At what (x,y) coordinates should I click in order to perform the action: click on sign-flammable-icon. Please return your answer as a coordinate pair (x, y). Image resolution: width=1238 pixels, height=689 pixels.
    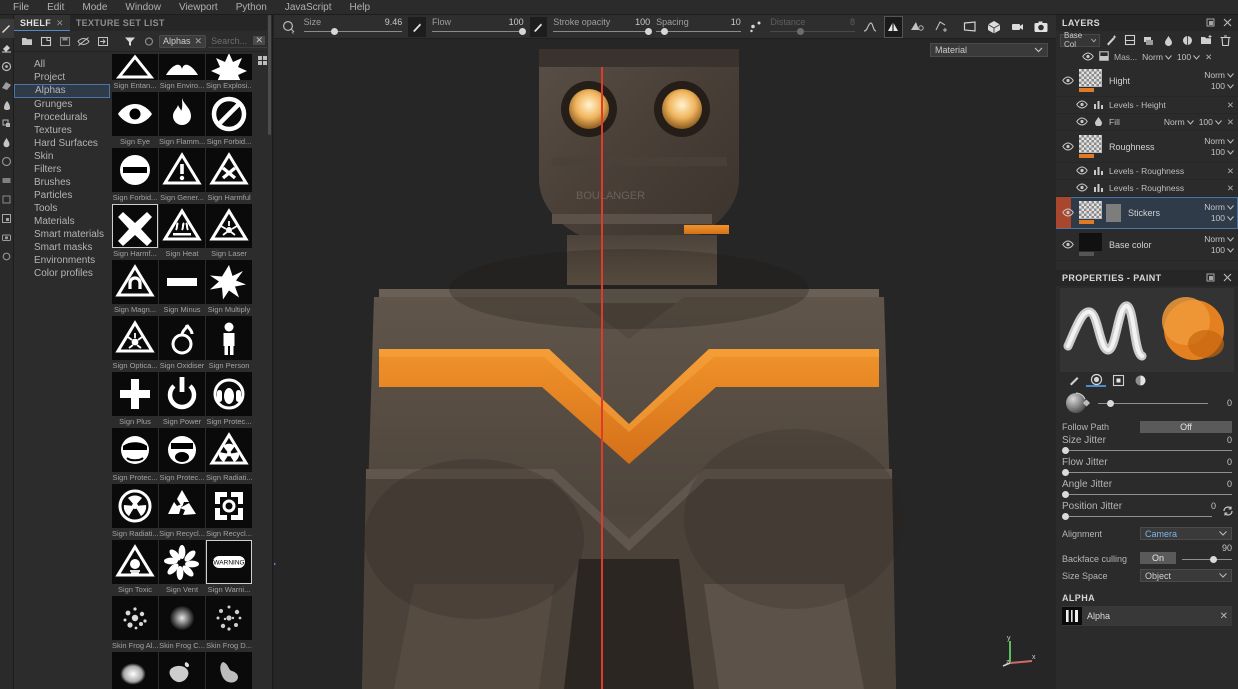
    Looking at the image, I should click on (182, 114).